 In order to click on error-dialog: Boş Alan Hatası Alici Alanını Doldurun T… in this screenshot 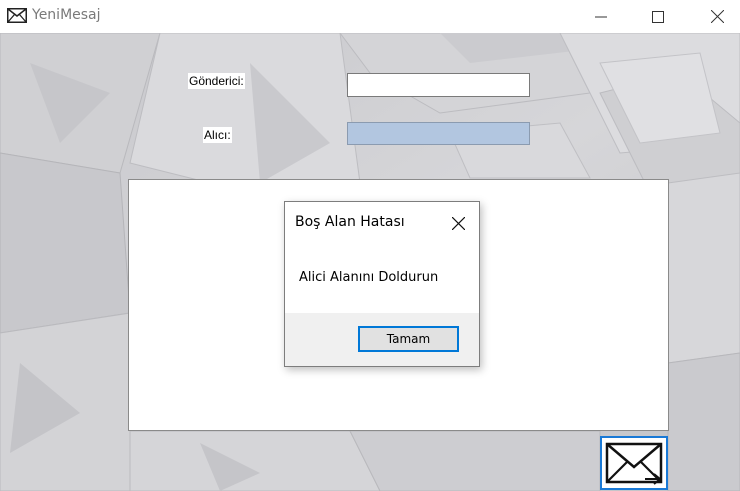, I will do `click(382, 284)`.